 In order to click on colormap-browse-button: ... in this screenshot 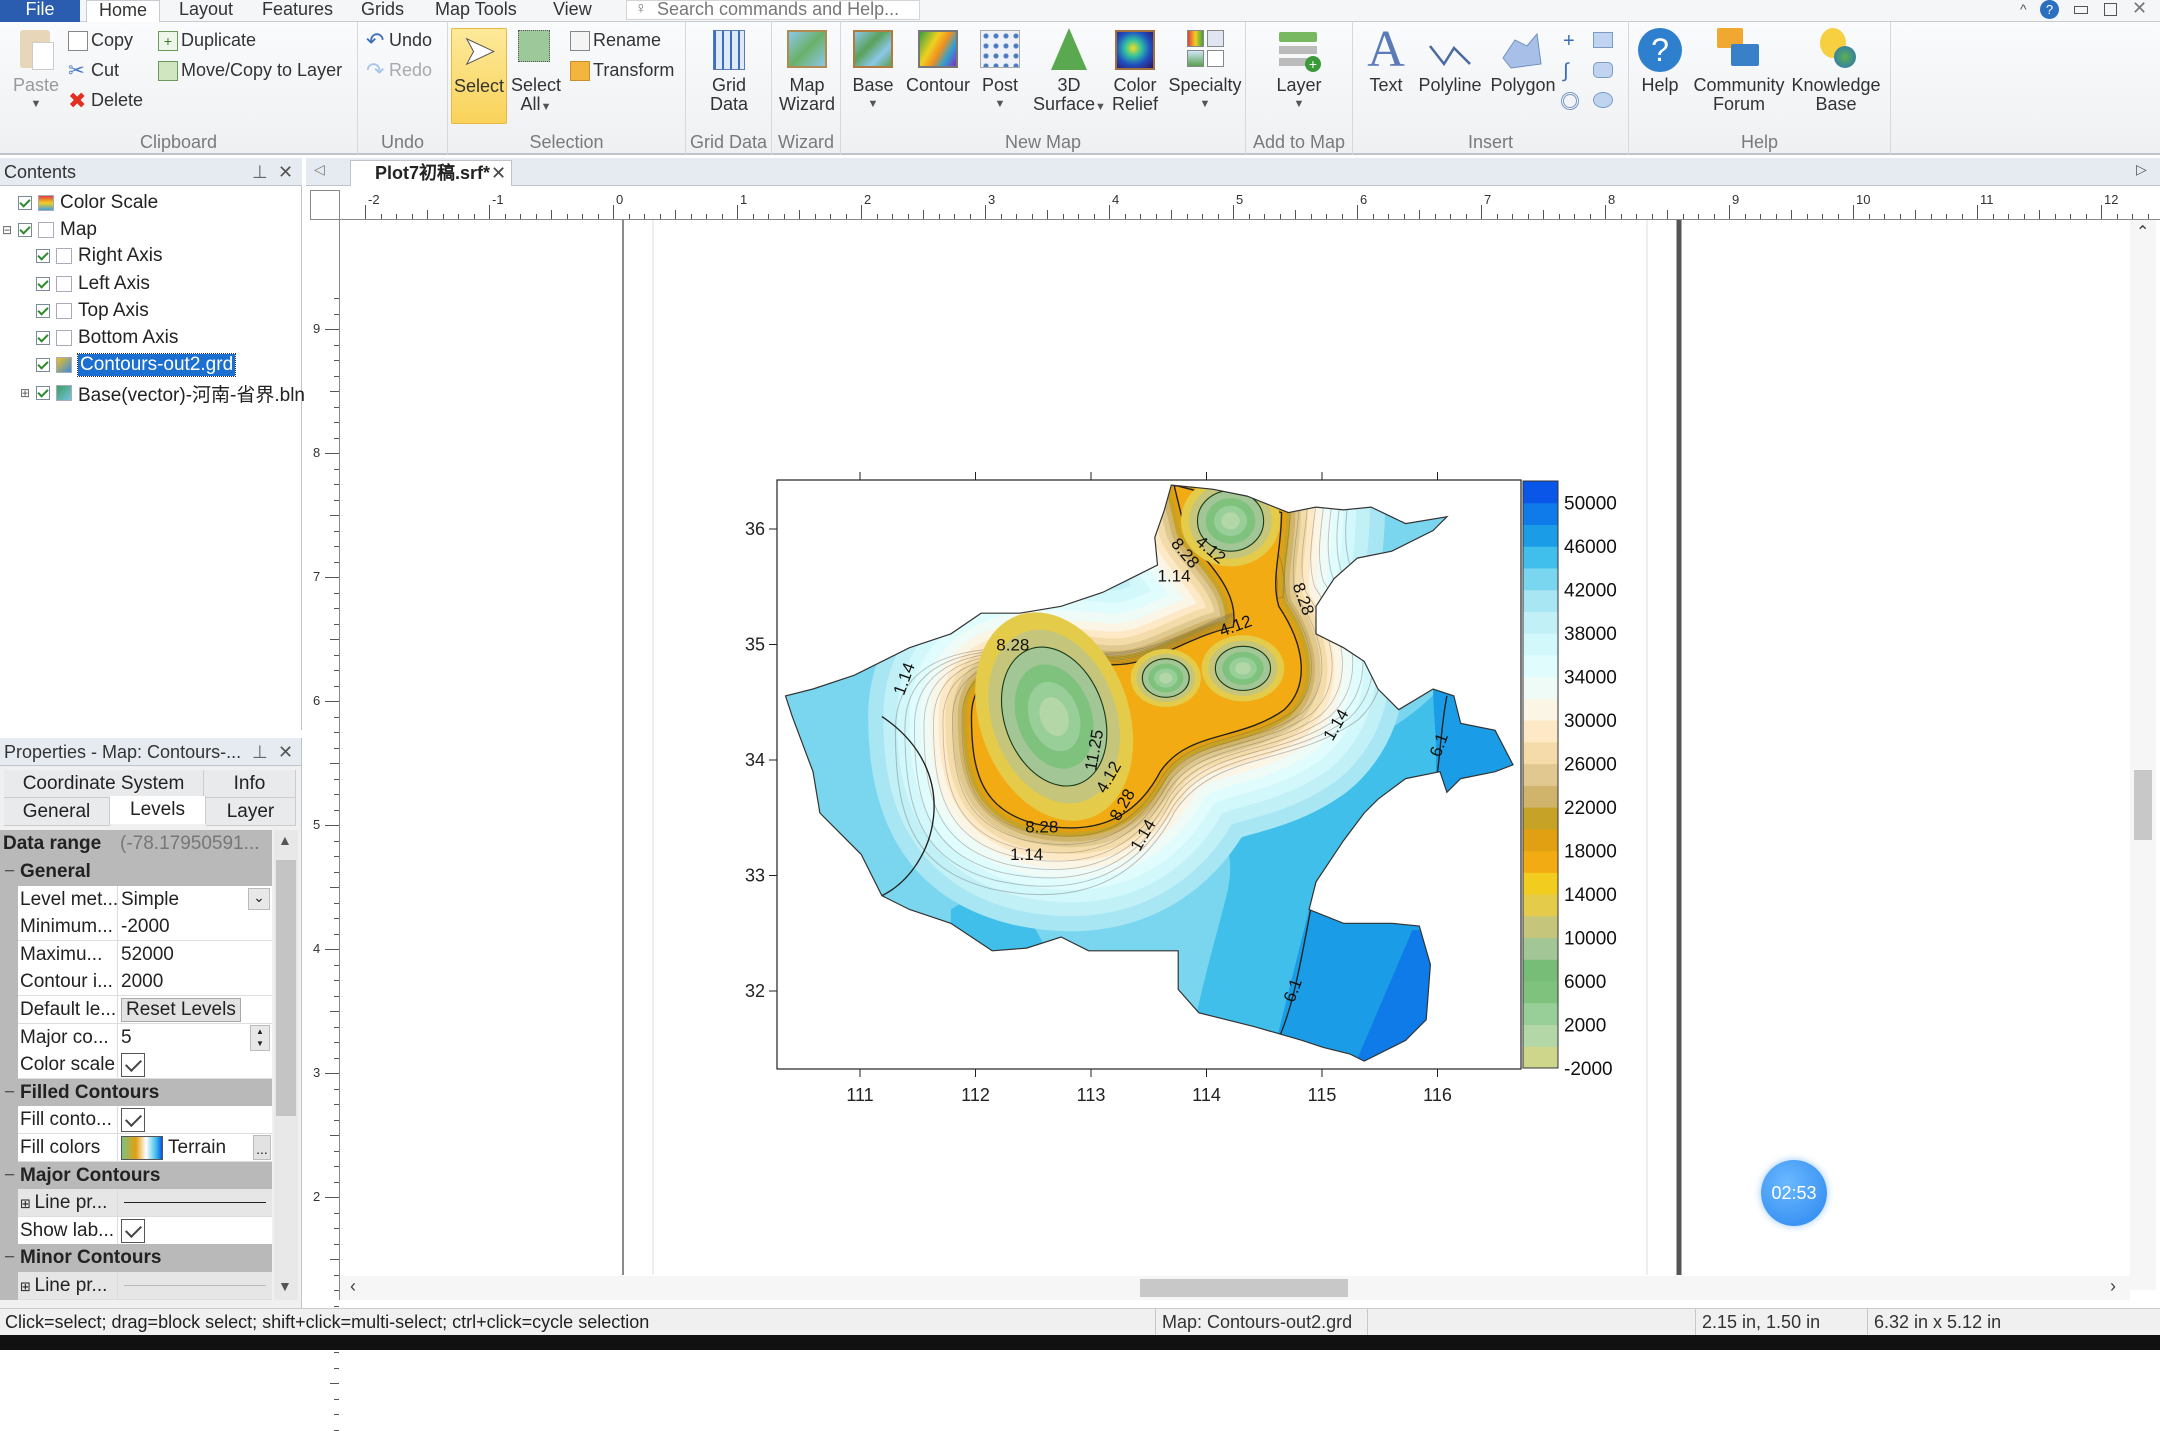, I will do `click(262, 1147)`.